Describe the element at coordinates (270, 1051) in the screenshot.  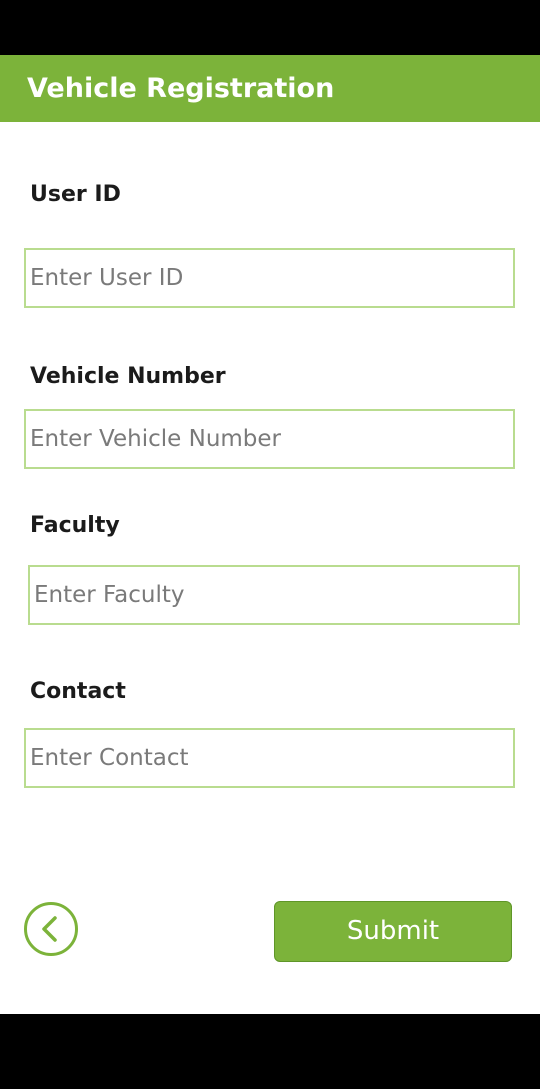
I see `navigation-bar` at that location.